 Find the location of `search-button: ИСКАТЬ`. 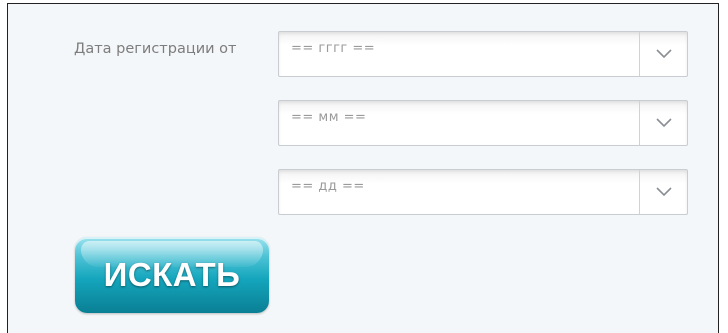

search-button: ИСКАТЬ is located at coordinates (172, 275).